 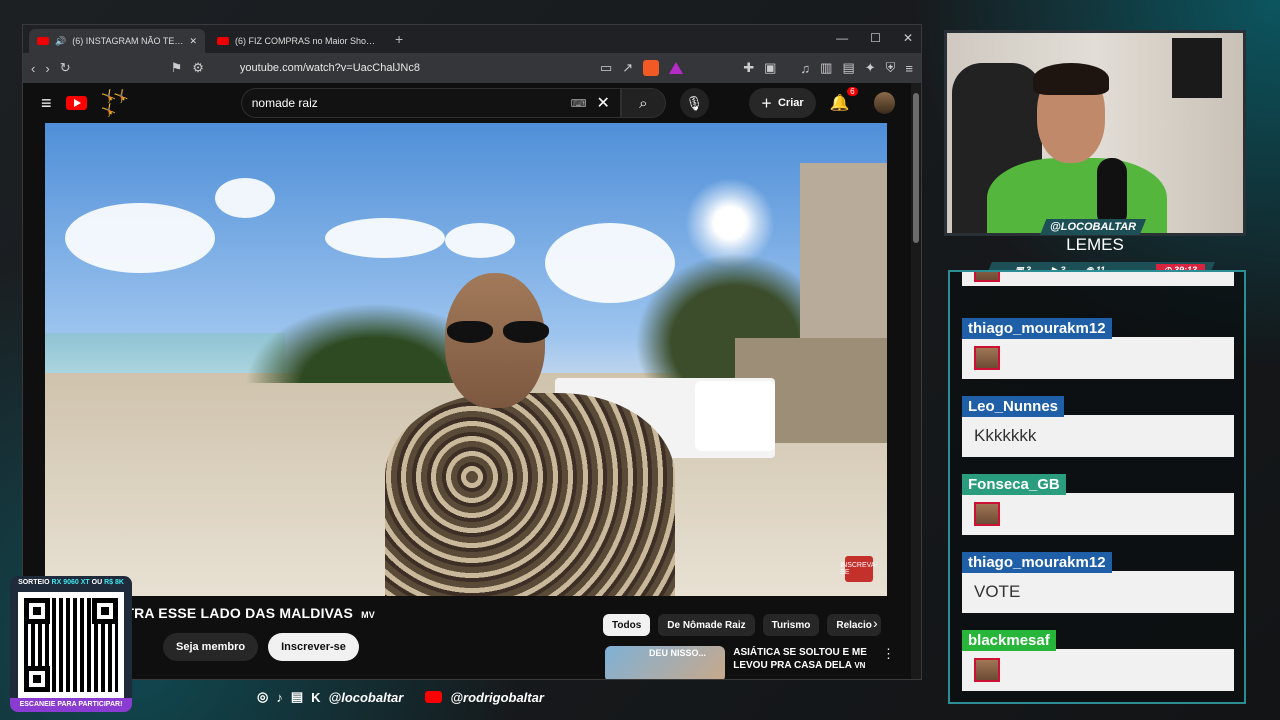 I want to click on search-input: nomade raiz ⌨ ✕, so click(x=430, y=103).